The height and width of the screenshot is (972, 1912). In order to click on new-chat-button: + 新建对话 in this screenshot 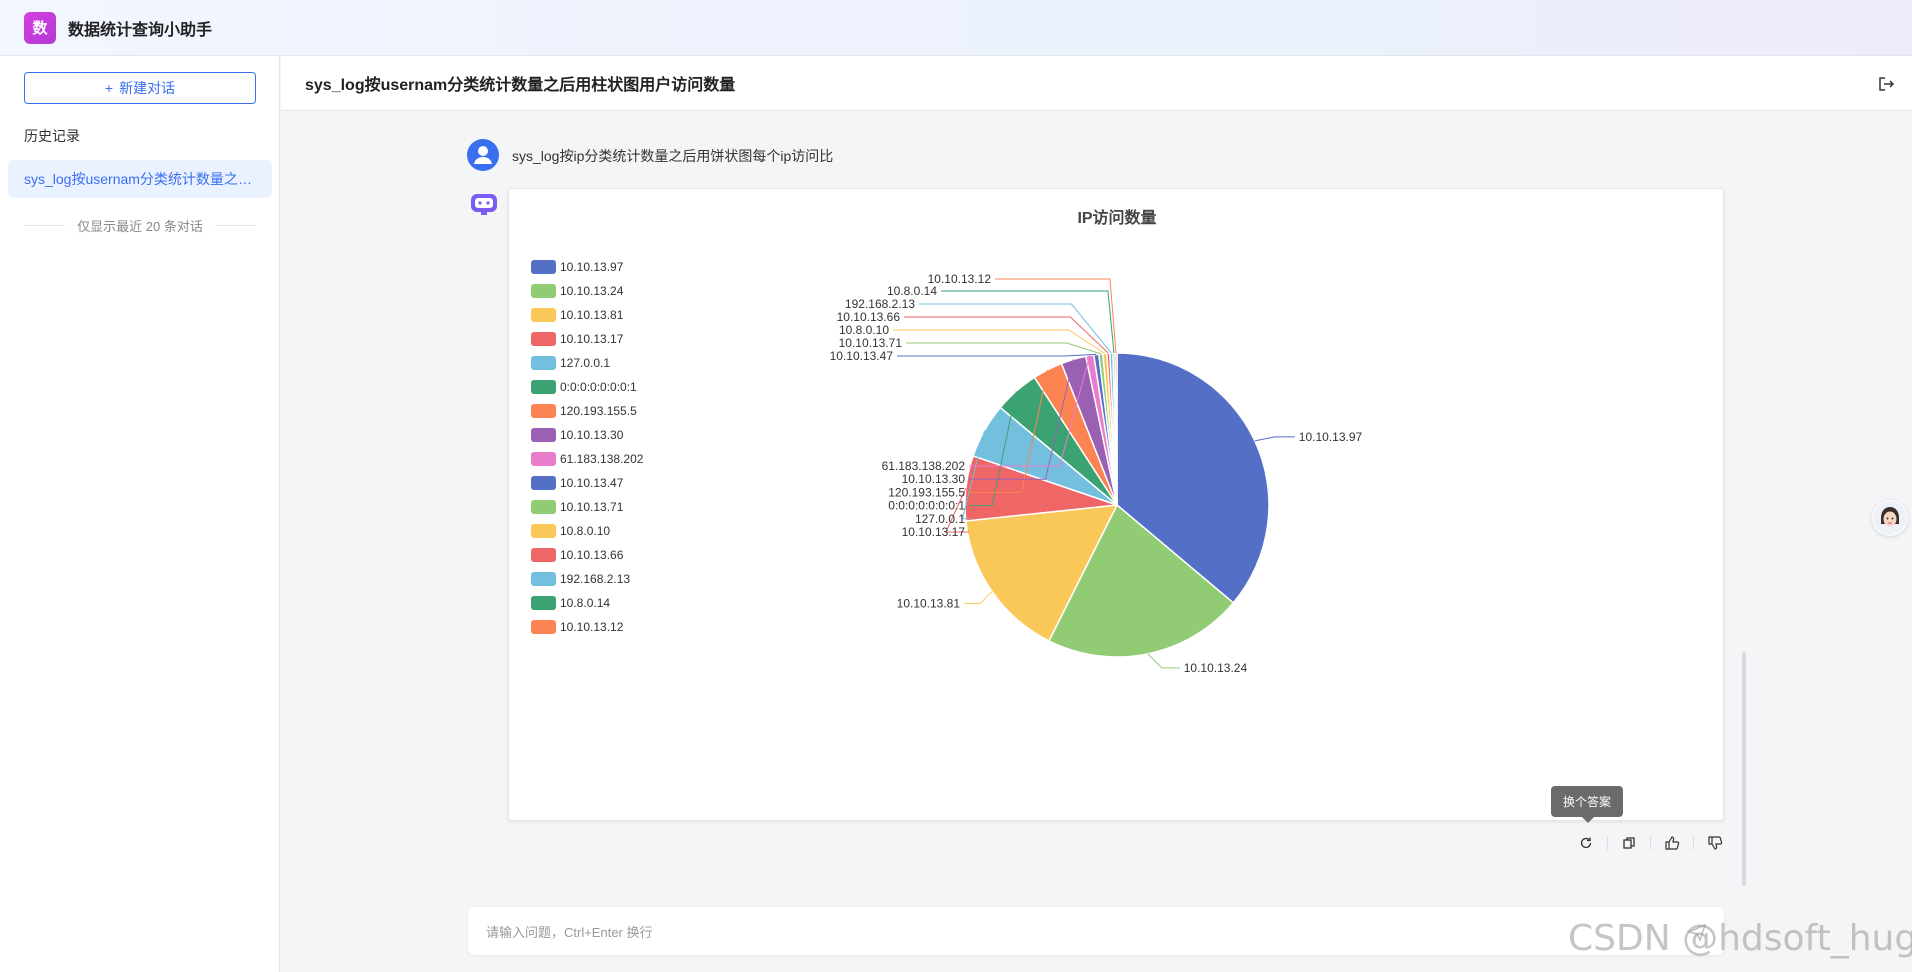, I will do `click(140, 88)`.